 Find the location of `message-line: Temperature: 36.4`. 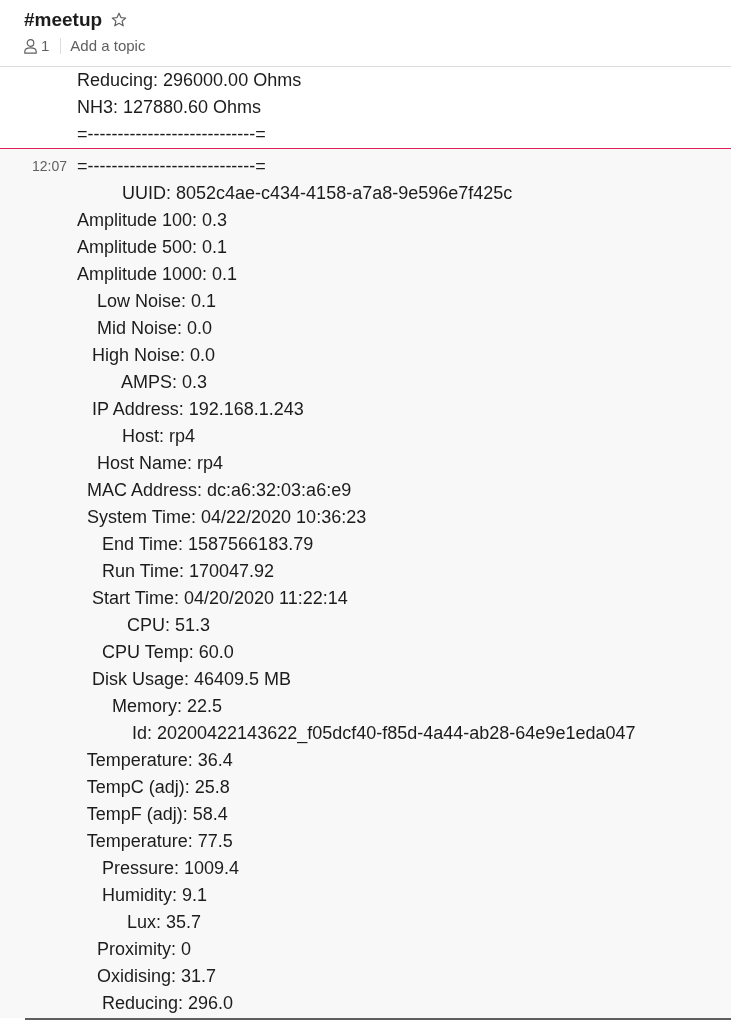

message-line: Temperature: 36.4 is located at coordinates (159, 760).